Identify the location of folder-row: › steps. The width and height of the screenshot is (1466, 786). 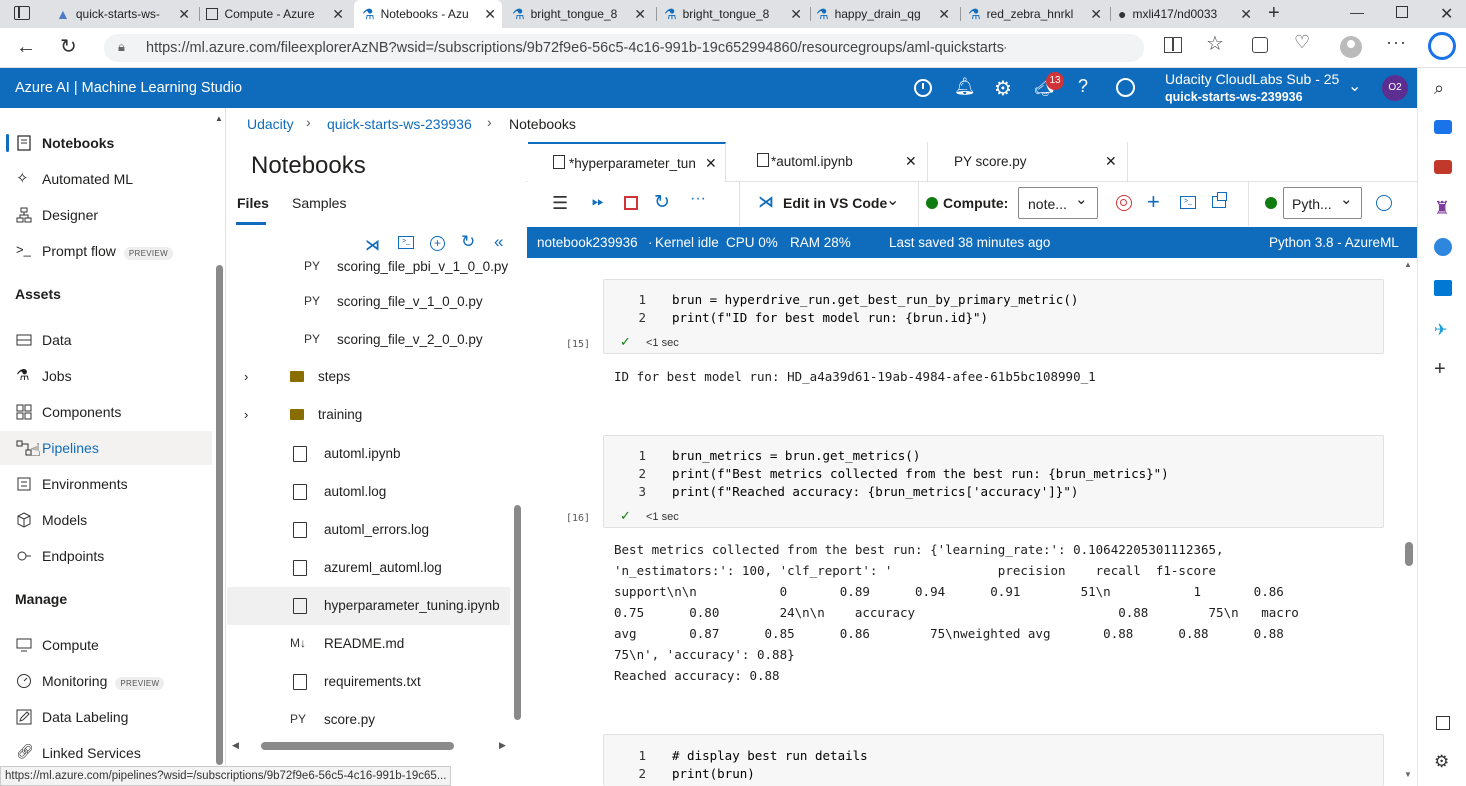
(369, 377).